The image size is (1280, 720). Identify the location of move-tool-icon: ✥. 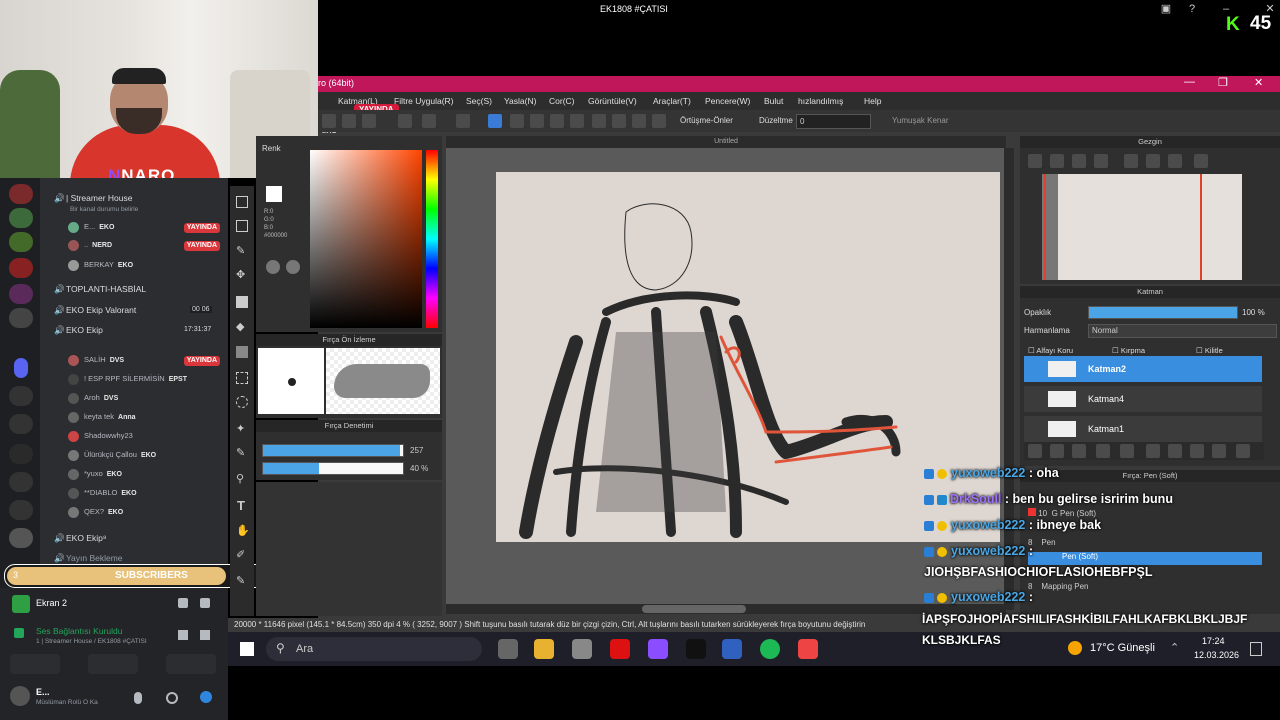
(242, 274).